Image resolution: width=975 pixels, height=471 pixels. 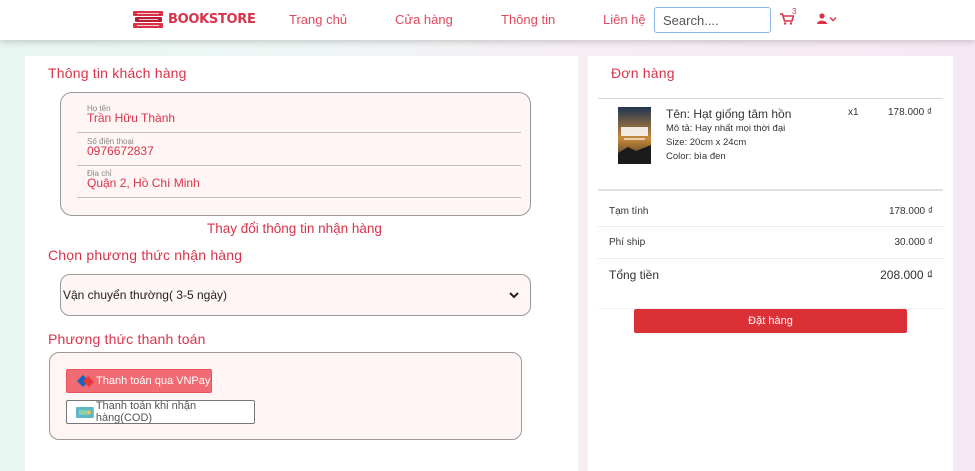 I want to click on user-menu, so click(x=827, y=18).